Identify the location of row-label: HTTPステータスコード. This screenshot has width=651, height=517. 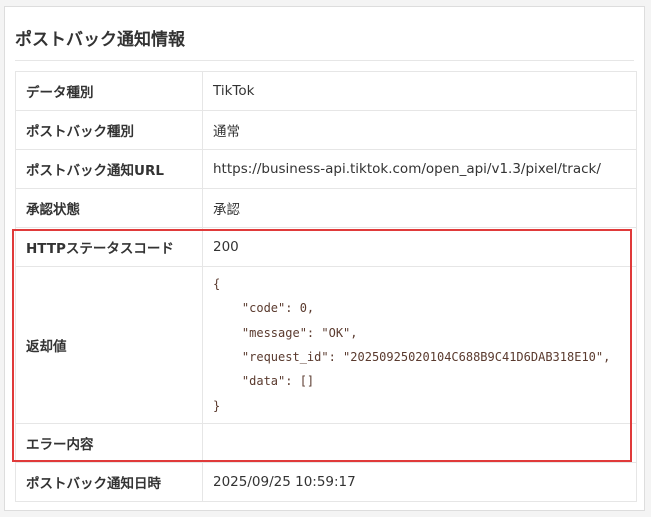
(109, 247).